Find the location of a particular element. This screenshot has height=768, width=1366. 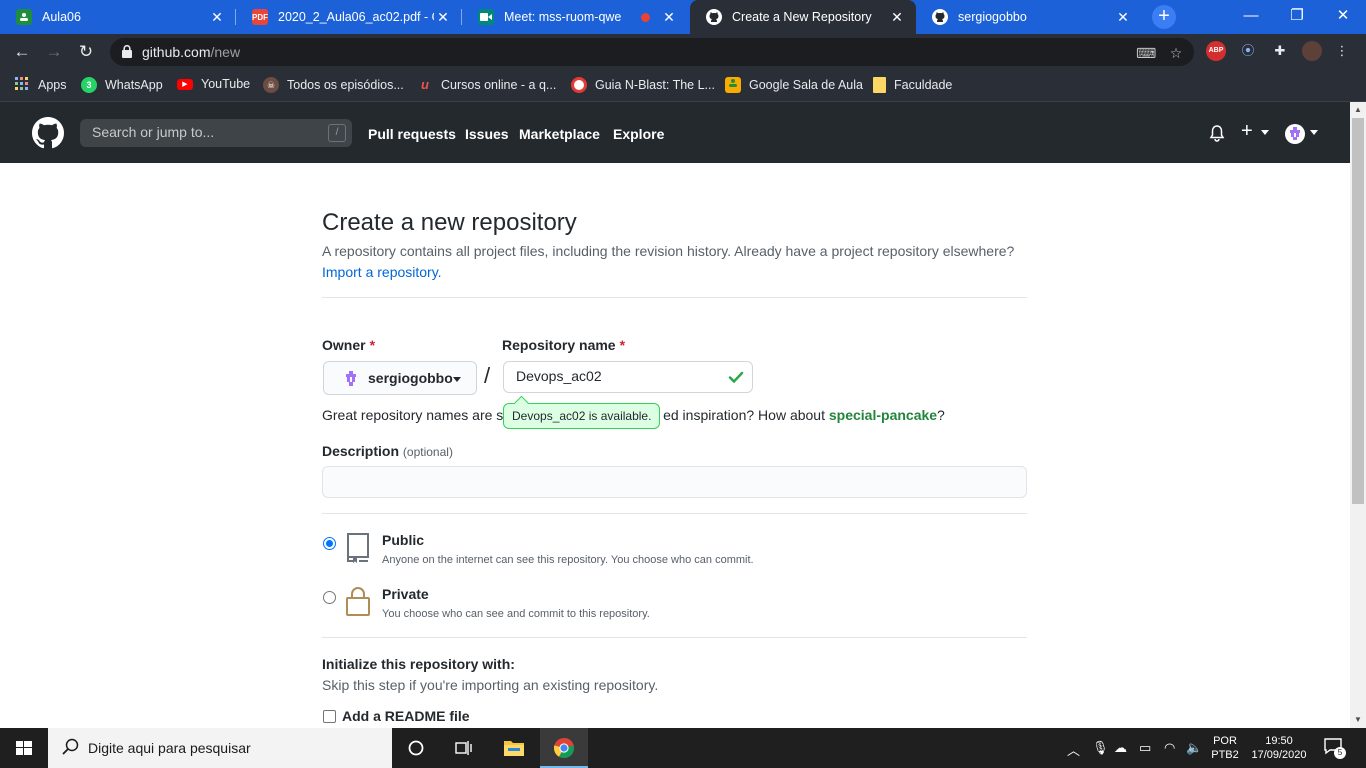

owner-dropdown: sergiogobbo is located at coordinates (400, 378).